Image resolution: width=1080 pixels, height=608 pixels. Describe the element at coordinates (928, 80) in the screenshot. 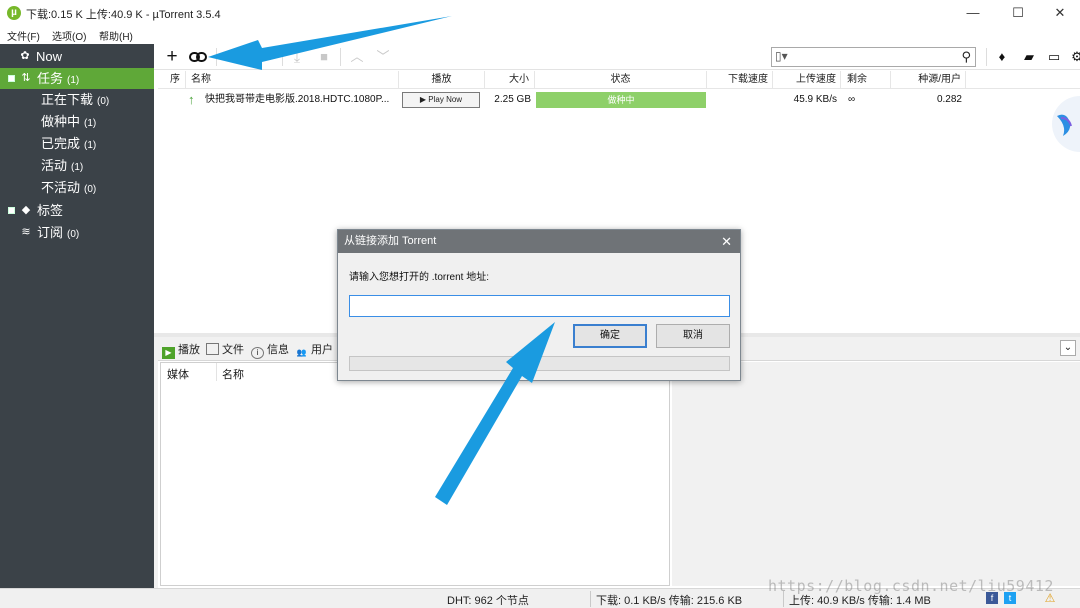

I see `col-ratio: 种源/用户` at that location.